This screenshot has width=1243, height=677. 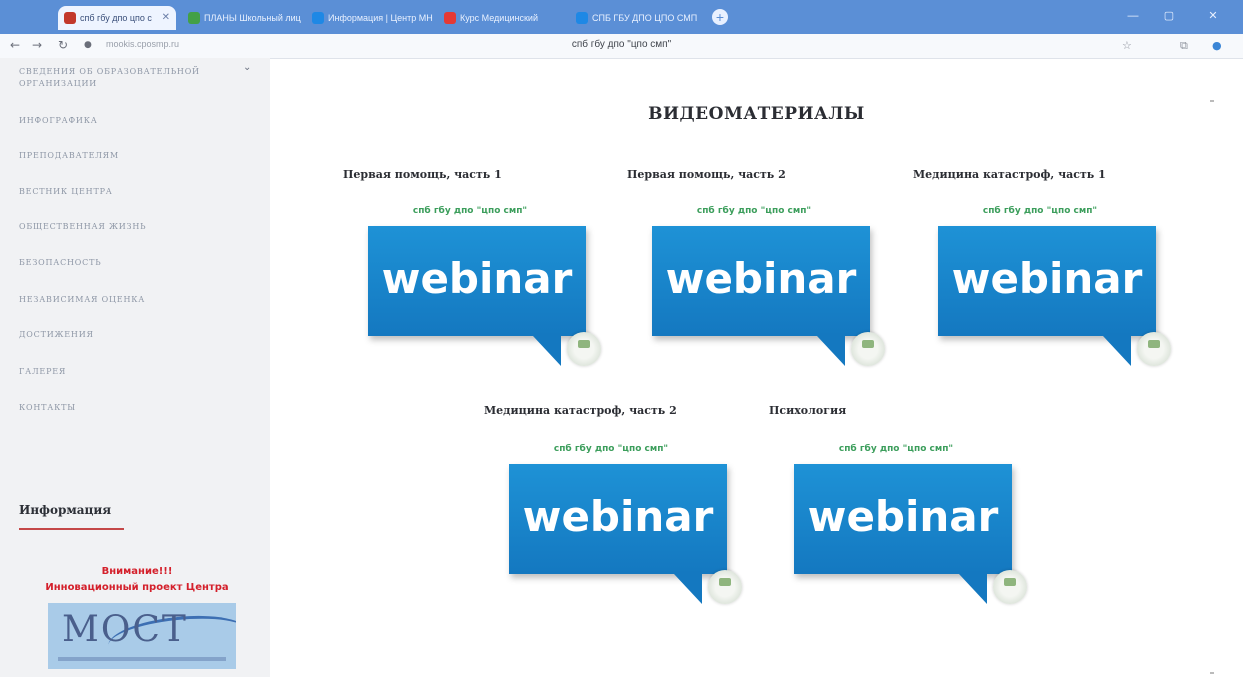 I want to click on sidebar-item-teachers: ПРЕПОДАВАТЕЛЯМ, so click(x=69, y=156).